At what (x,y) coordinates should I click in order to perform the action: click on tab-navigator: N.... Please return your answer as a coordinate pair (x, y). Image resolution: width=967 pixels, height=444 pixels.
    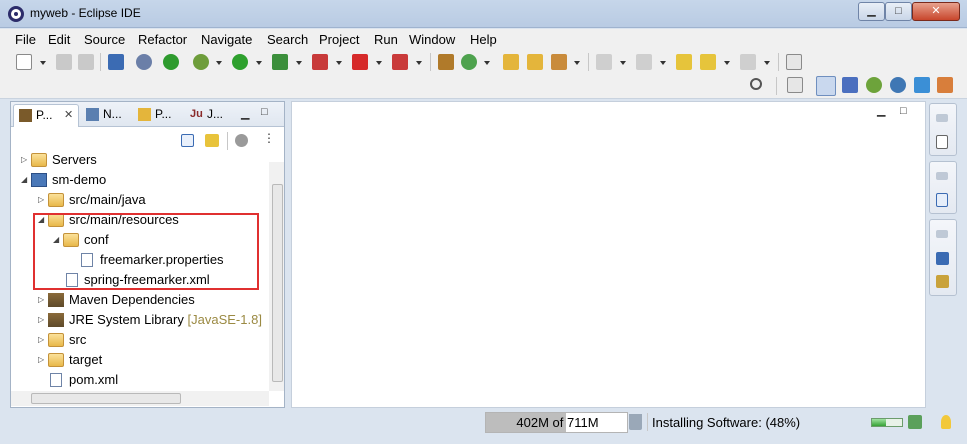
    Looking at the image, I should click on (106, 115).